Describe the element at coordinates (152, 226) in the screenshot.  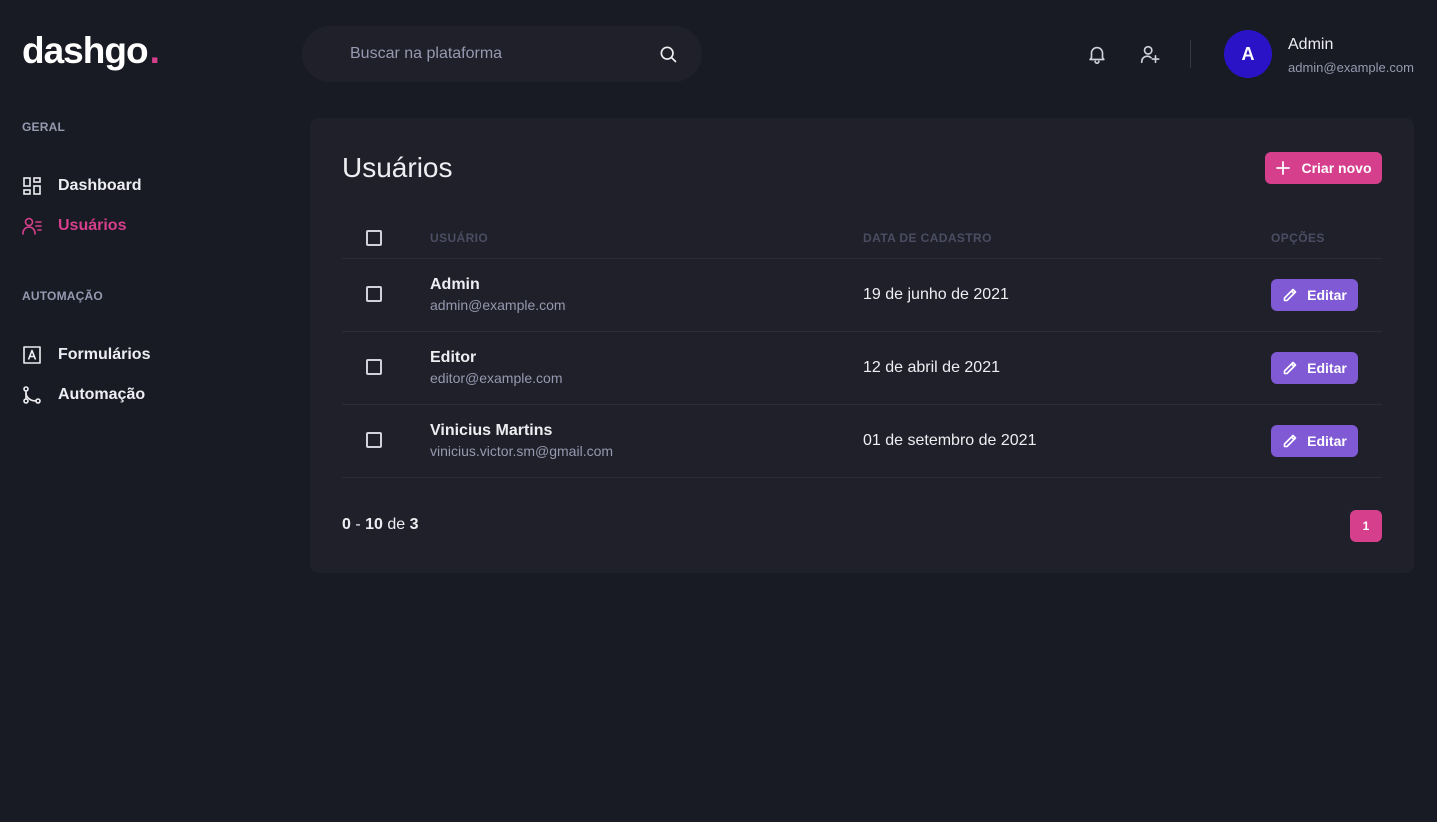
I see `sidebar-item-usuarios: Usuários` at that location.